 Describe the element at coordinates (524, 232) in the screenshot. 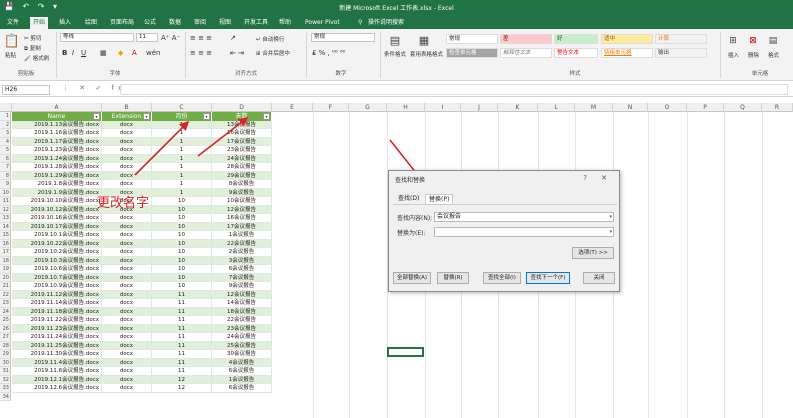

I see `replace-input: ▾` at that location.